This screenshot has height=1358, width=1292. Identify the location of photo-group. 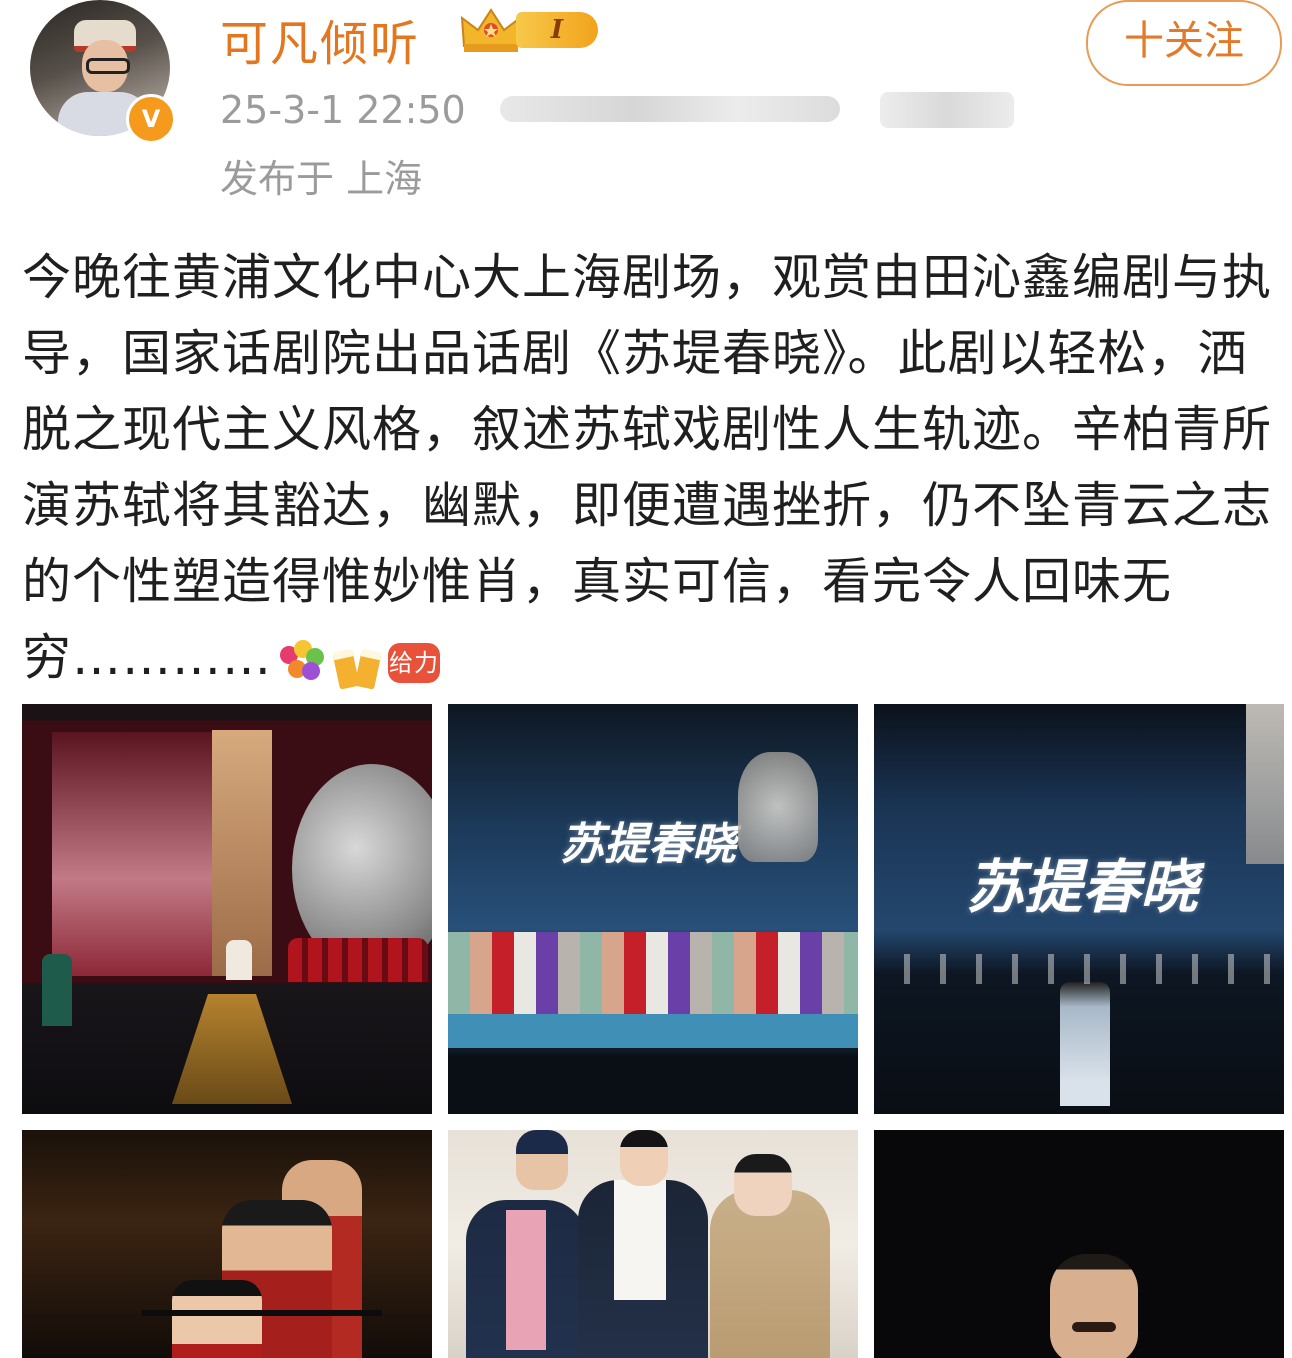
(653, 1244).